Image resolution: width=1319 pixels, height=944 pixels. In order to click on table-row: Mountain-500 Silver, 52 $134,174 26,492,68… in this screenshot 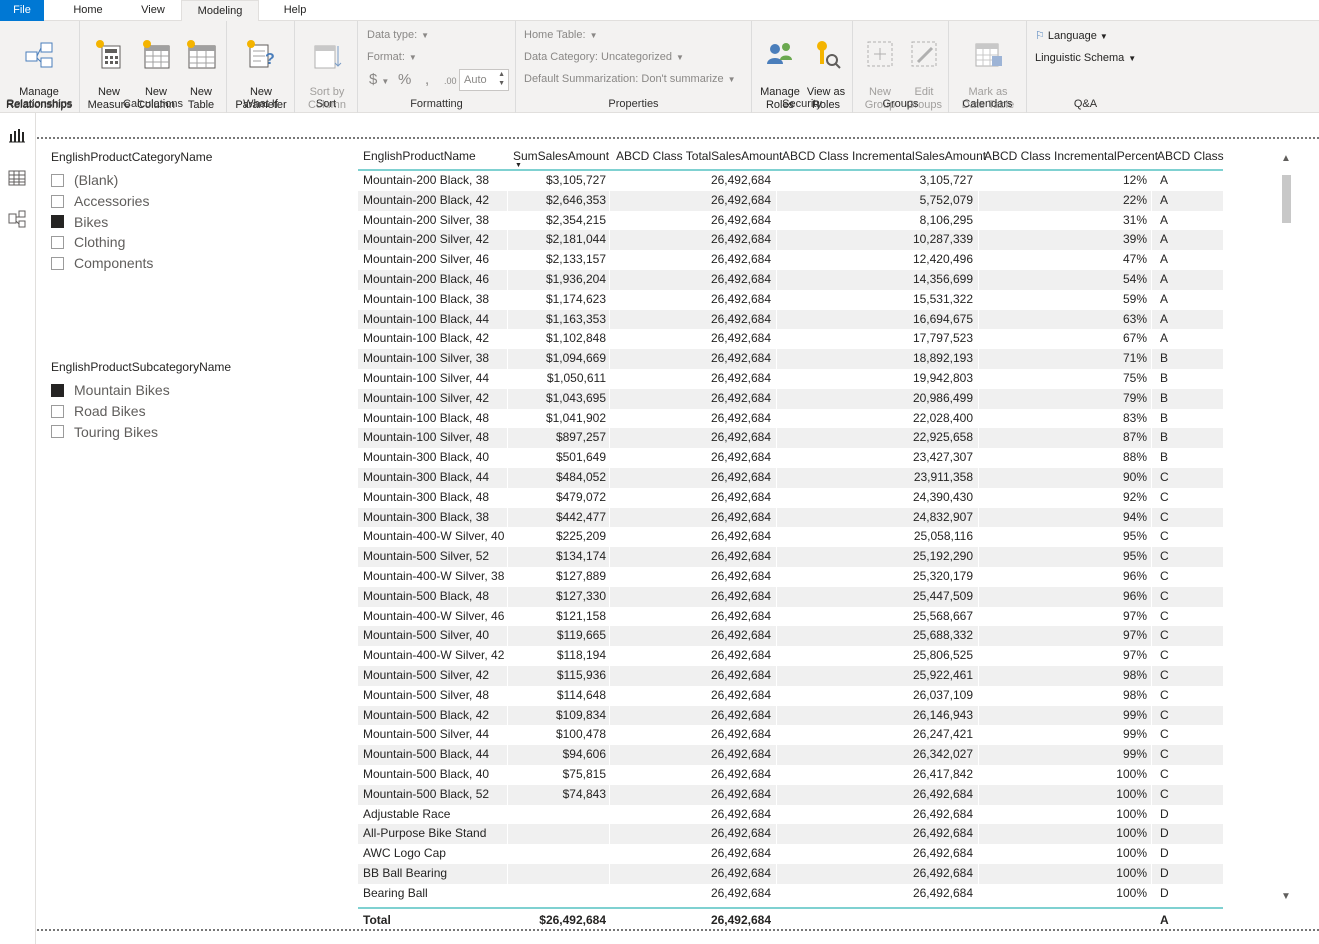, I will do `click(790, 557)`.